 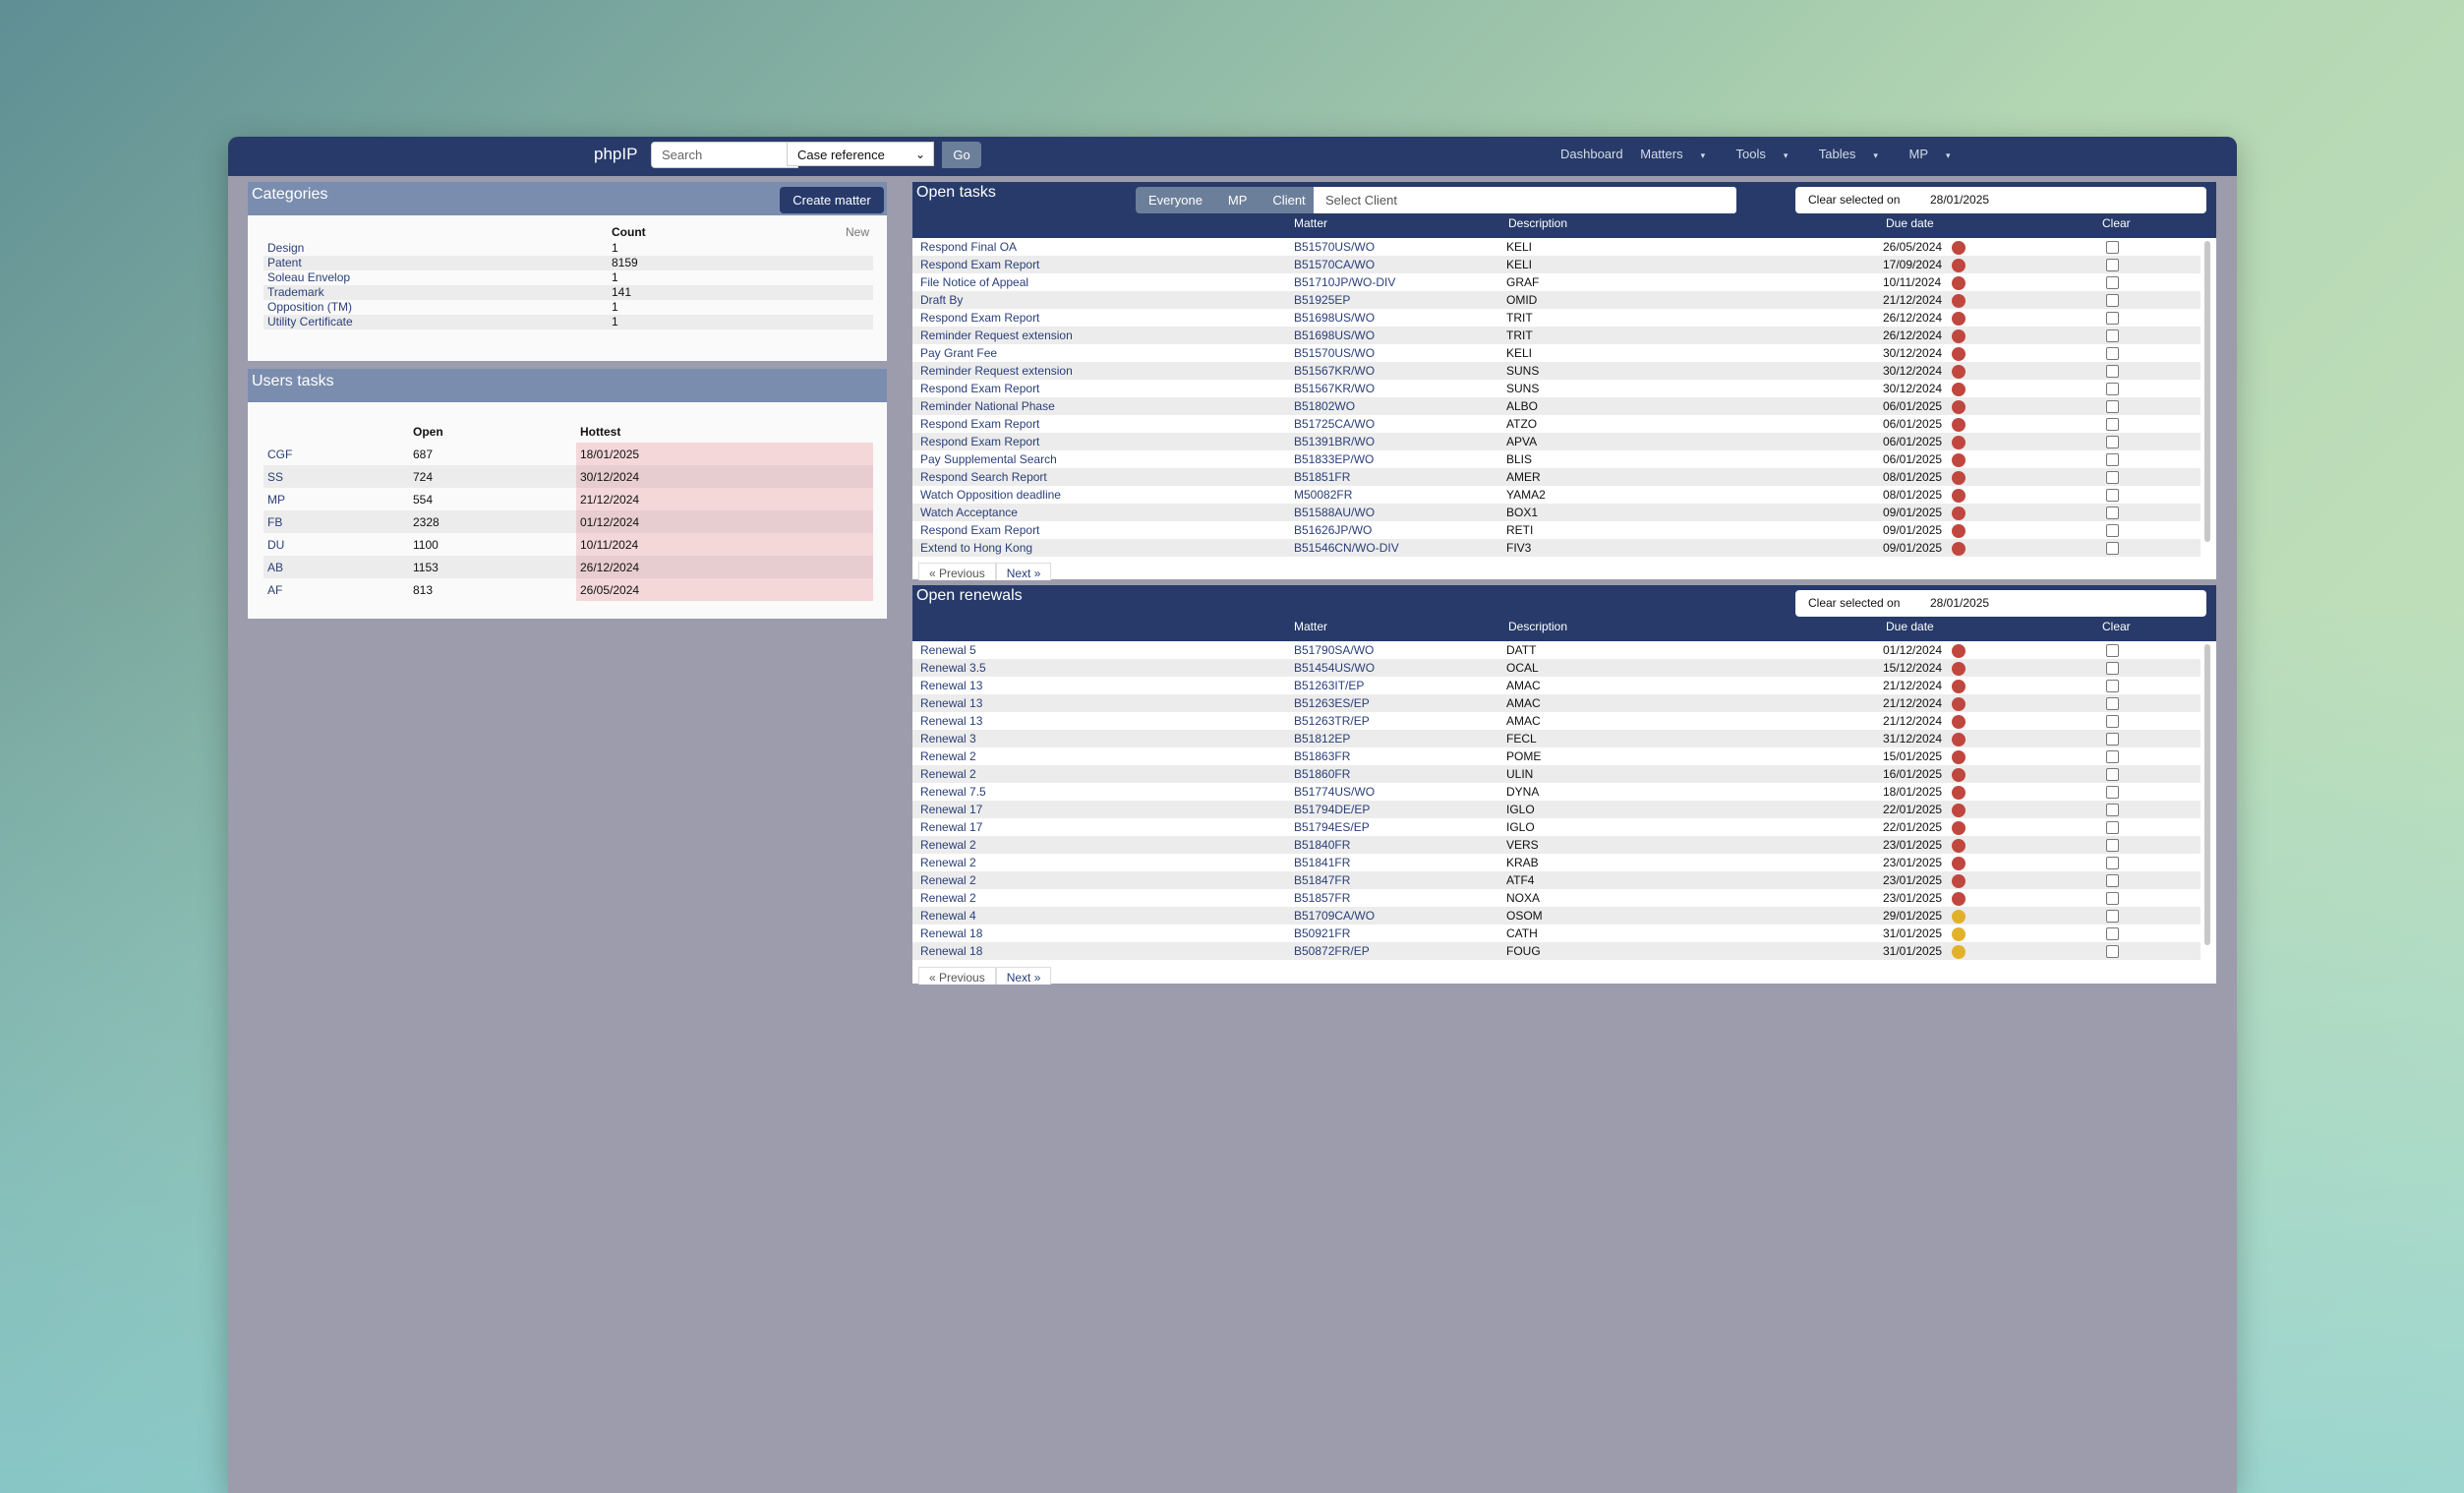 I want to click on filter-mp: MP, so click(x=1237, y=200).